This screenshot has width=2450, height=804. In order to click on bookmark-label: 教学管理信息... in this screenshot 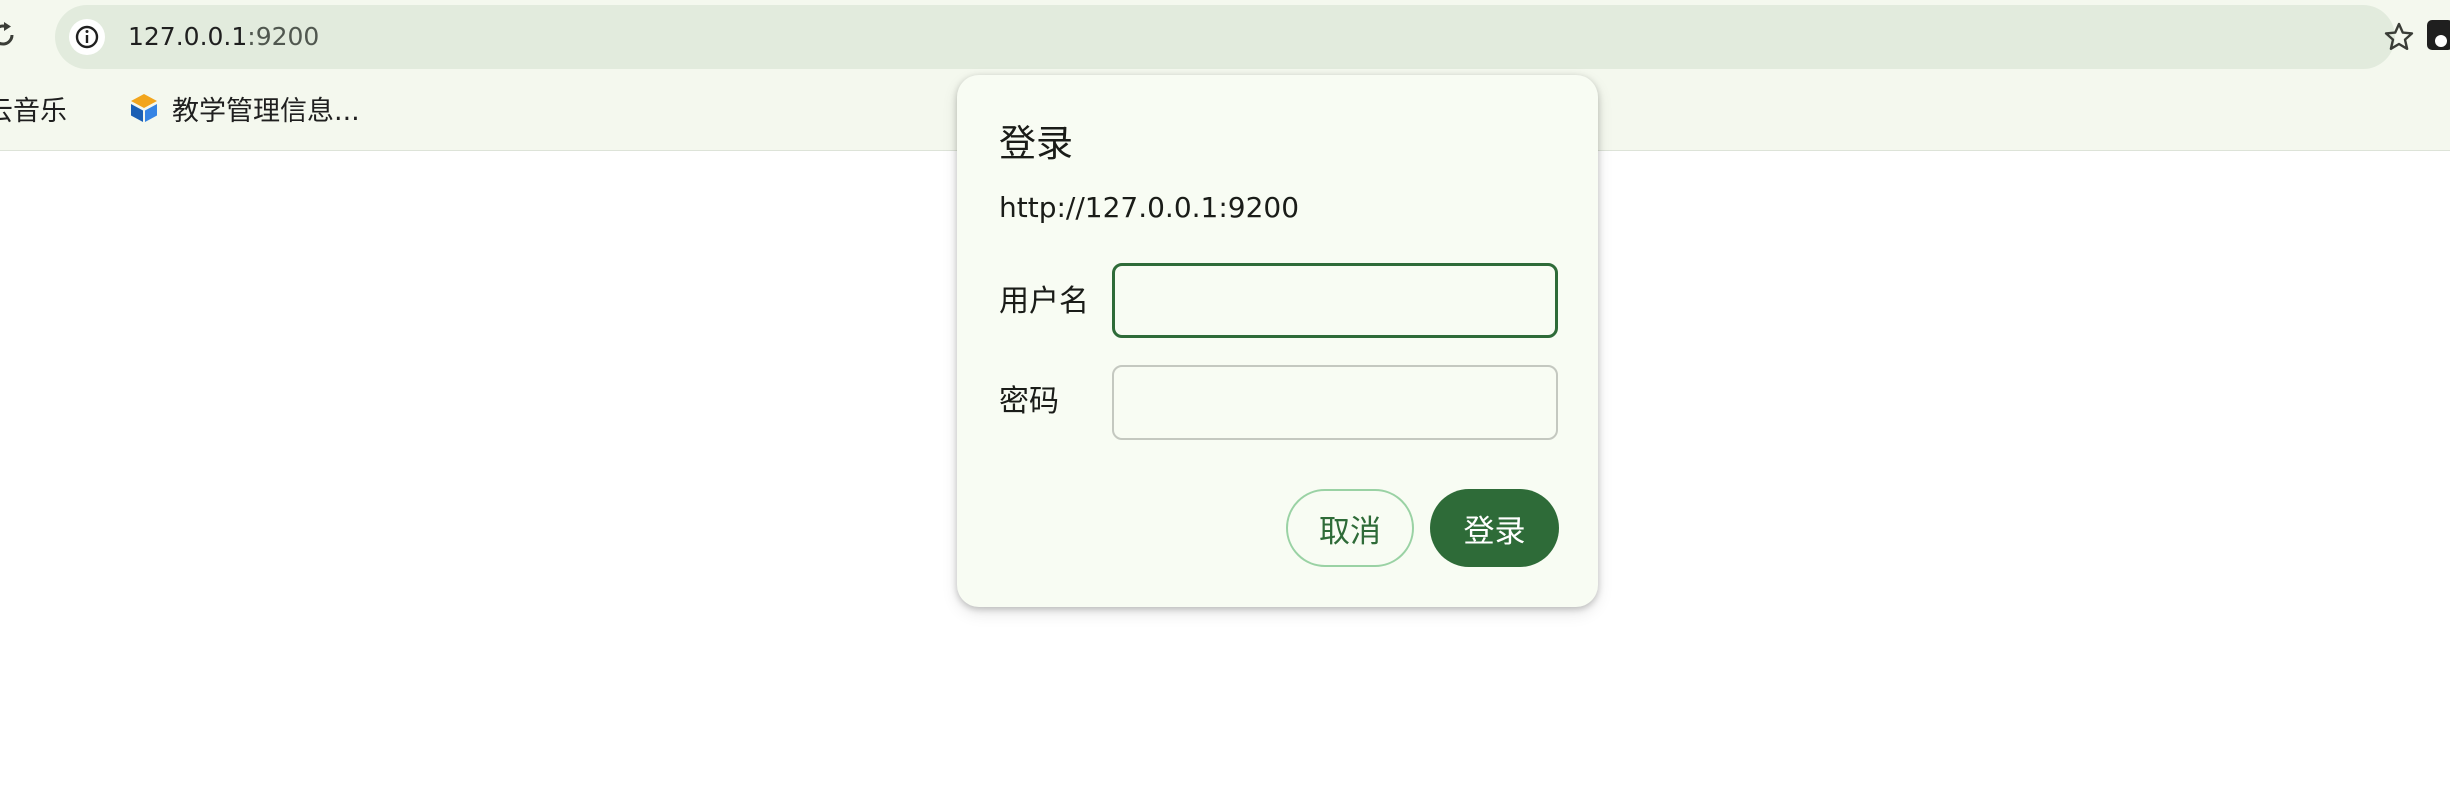, I will do `click(266, 111)`.